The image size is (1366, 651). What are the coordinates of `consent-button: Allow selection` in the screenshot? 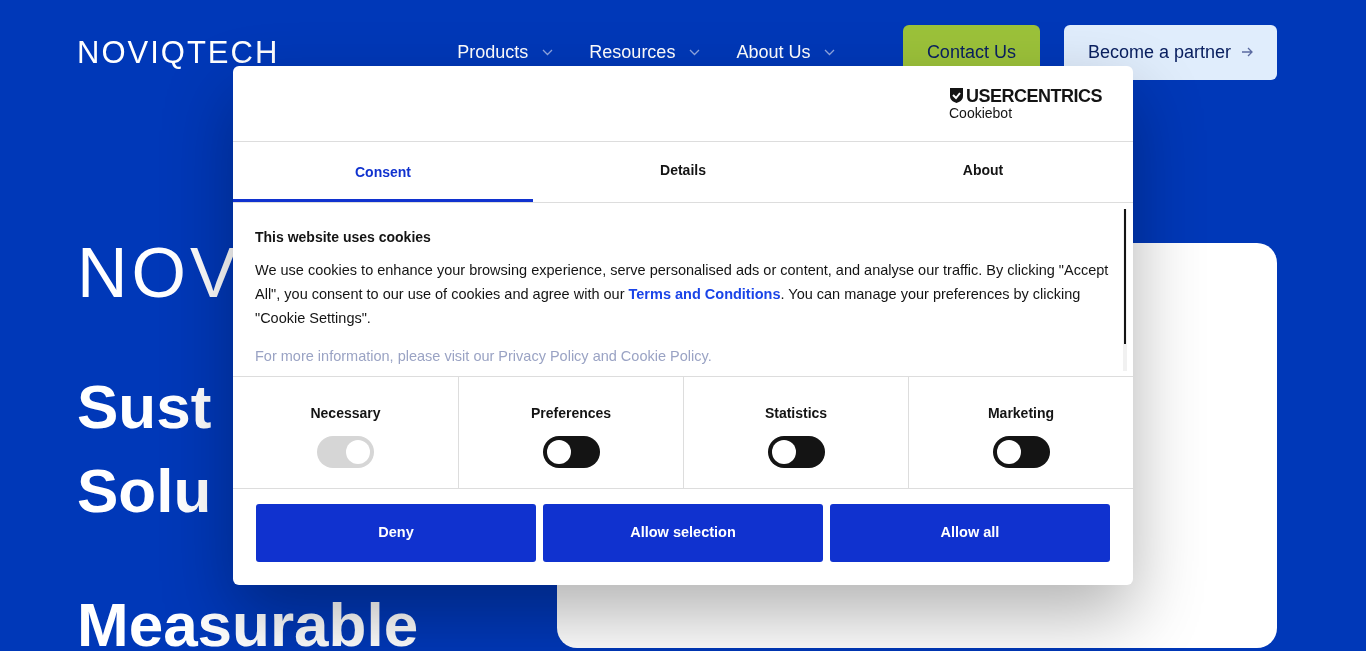 It's located at (683, 533).